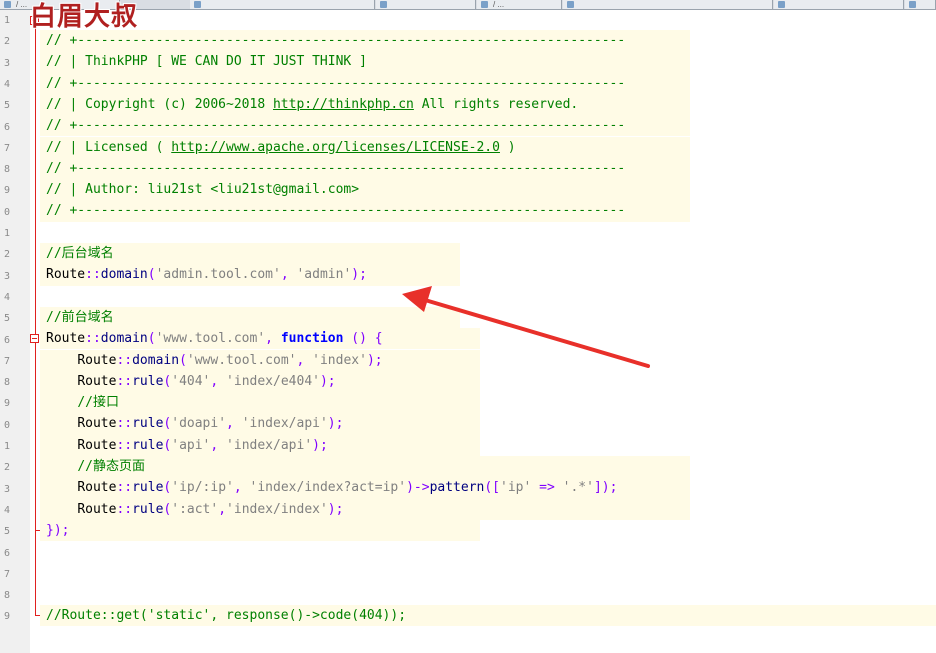 The width and height of the screenshot is (936, 653). I want to click on code-line: //后台域名, so click(250, 254).